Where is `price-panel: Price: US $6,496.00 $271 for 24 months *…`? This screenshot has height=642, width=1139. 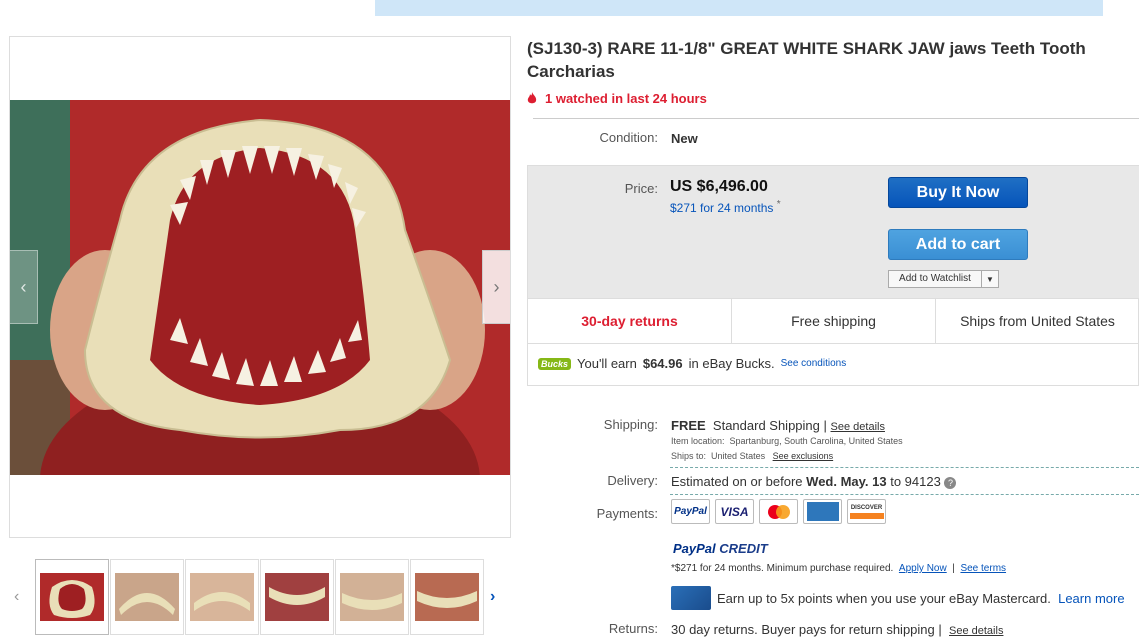 price-panel: Price: US $6,496.00 $271 for 24 months *… is located at coordinates (833, 232).